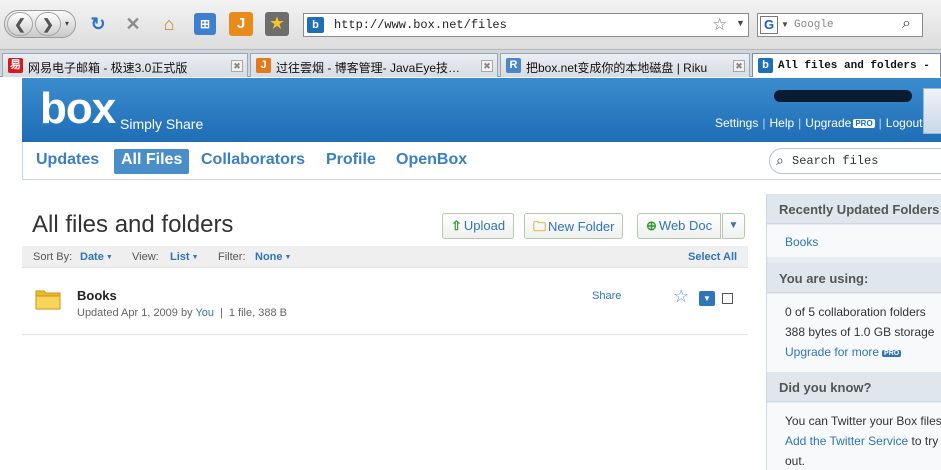  Describe the element at coordinates (854, 387) in the screenshot. I see `did-you-know-heading: Did you know?` at that location.